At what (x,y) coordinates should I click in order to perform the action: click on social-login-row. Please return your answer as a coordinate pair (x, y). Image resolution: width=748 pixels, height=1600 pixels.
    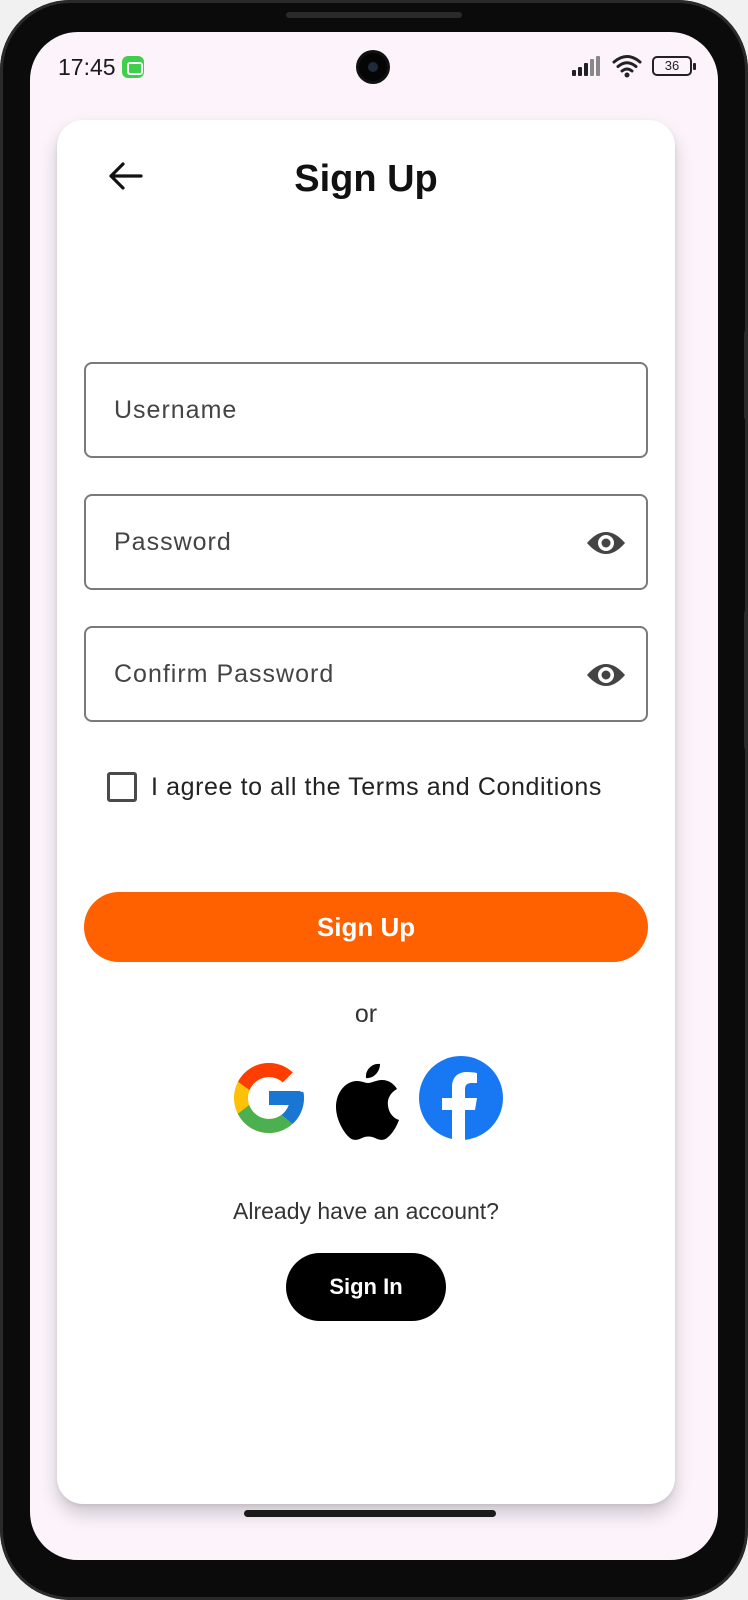
    Looking at the image, I should click on (367, 1099).